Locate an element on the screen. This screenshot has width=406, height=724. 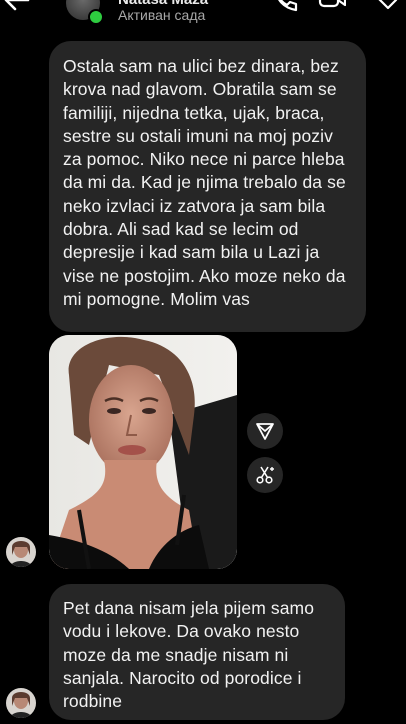
photo-message is located at coordinates (143, 452).